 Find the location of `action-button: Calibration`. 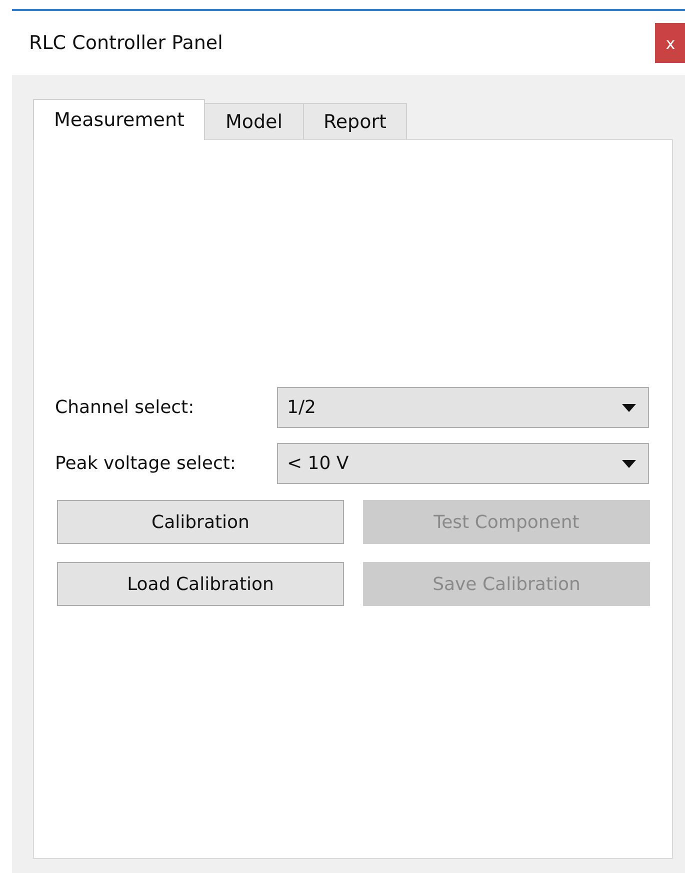

action-button: Calibration is located at coordinates (200, 522).